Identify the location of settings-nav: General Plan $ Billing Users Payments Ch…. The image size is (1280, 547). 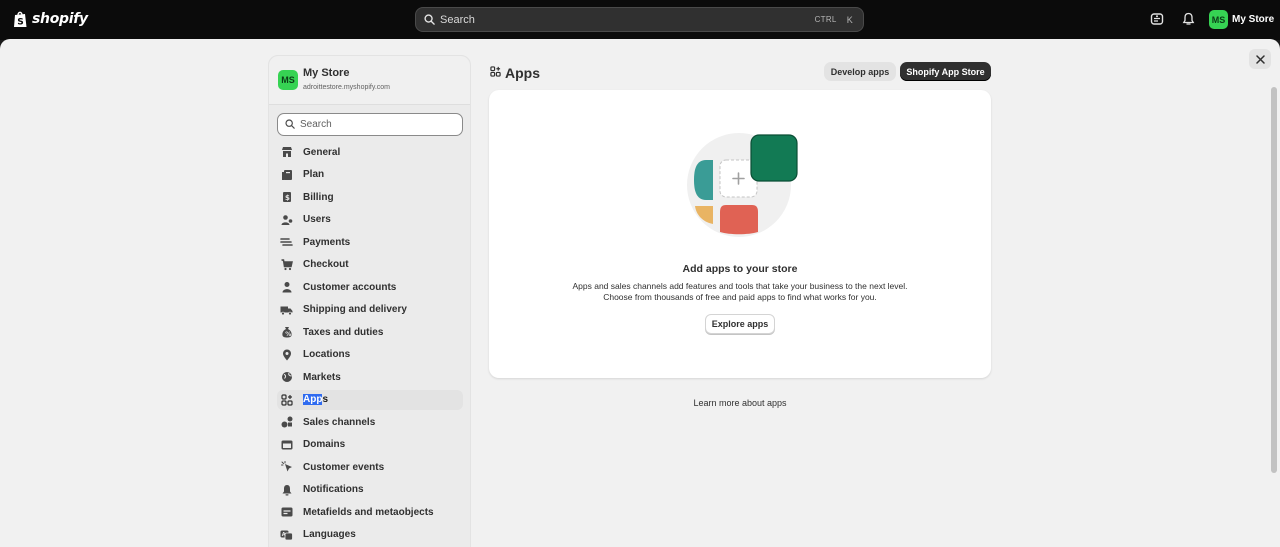
(370, 344).